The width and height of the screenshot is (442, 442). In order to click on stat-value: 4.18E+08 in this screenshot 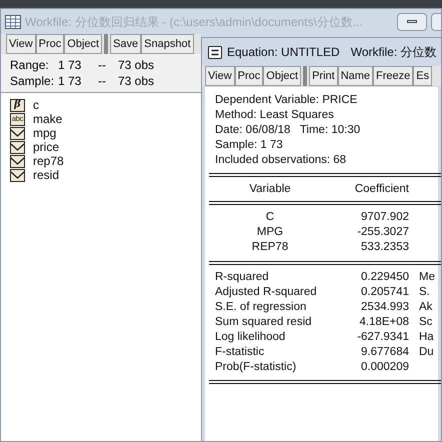, I will do `click(383, 322)`.